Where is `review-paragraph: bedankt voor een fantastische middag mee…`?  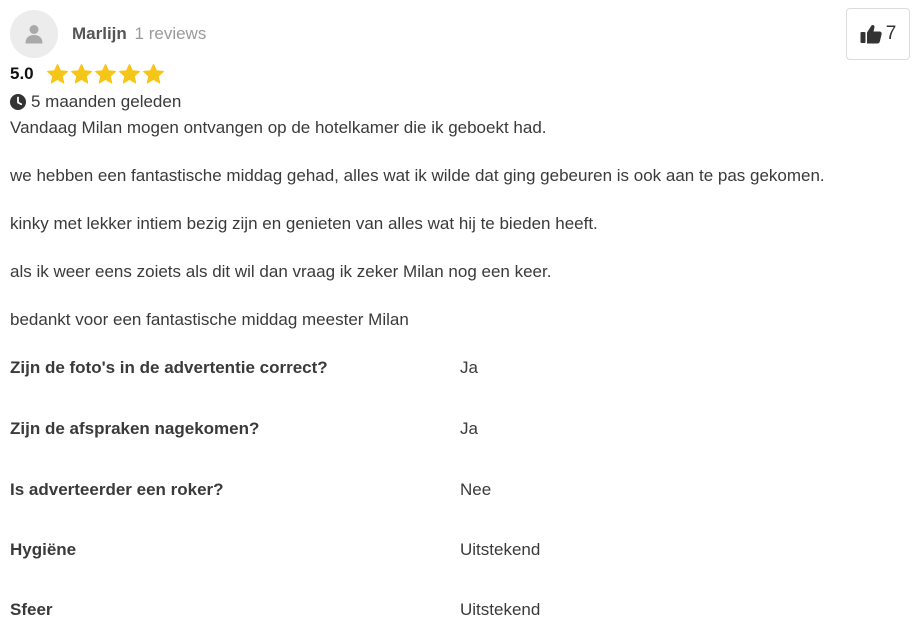
review-paragraph: bedankt voor een fantastische middag mee… is located at coordinates (209, 319).